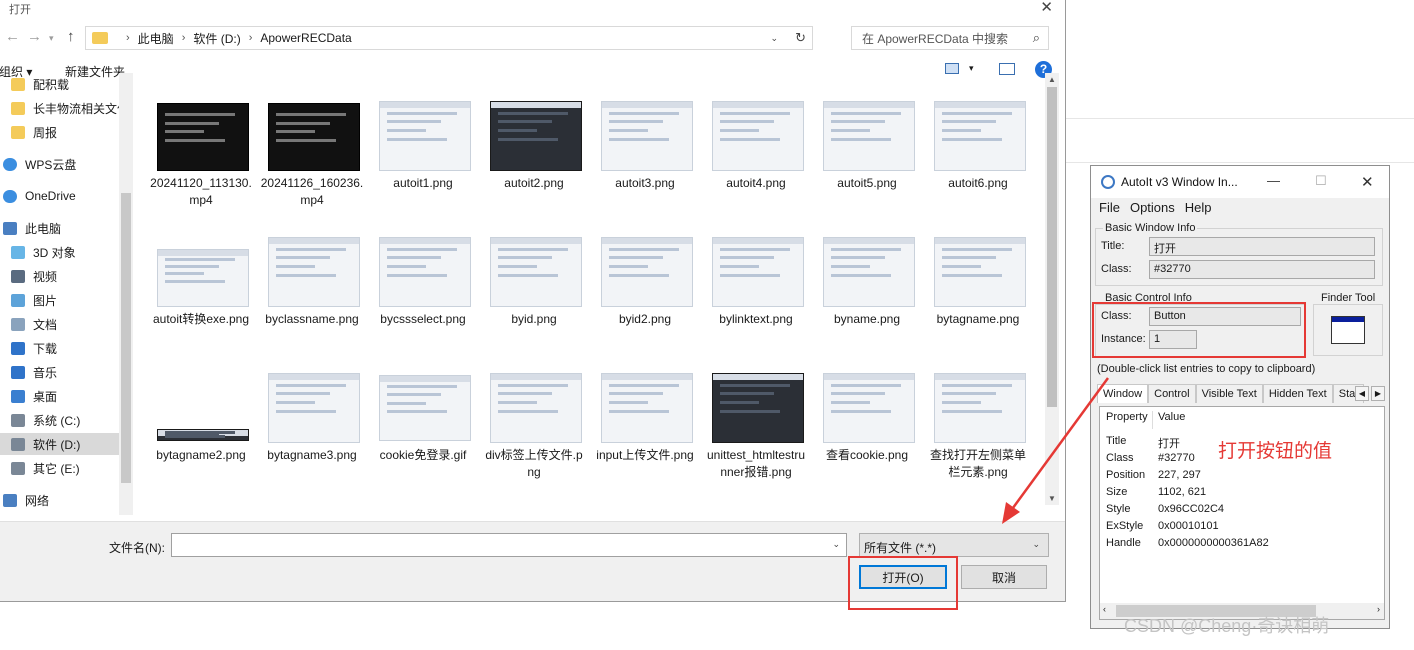 The height and width of the screenshot is (650, 1414). What do you see at coordinates (1348, 298) in the screenshot?
I see `finder-tool-label: Finder Tool` at bounding box center [1348, 298].